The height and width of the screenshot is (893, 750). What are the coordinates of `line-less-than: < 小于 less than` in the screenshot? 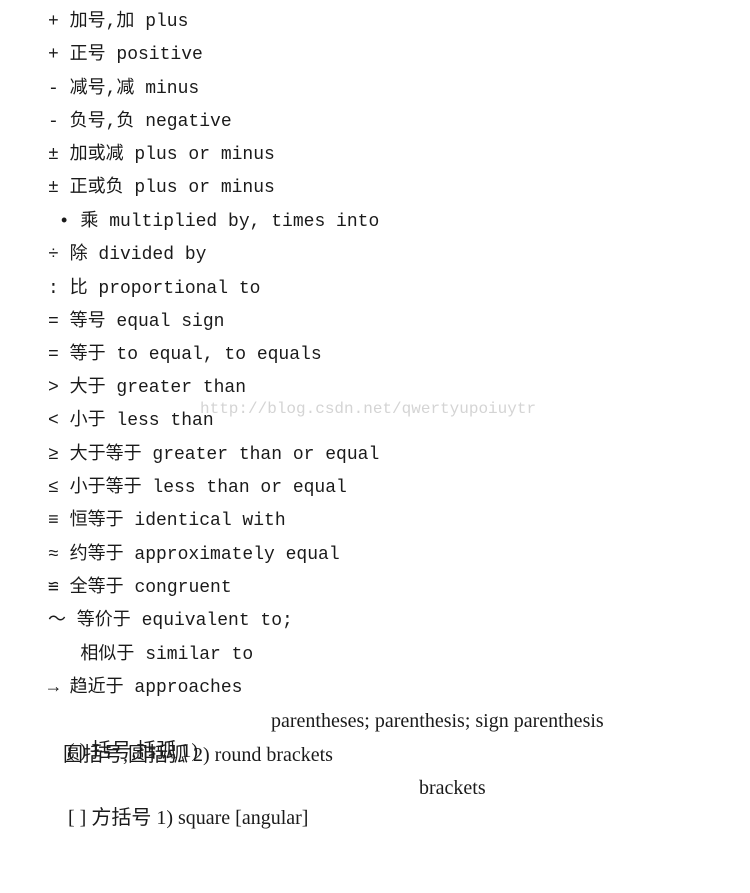 It's located at (131, 421).